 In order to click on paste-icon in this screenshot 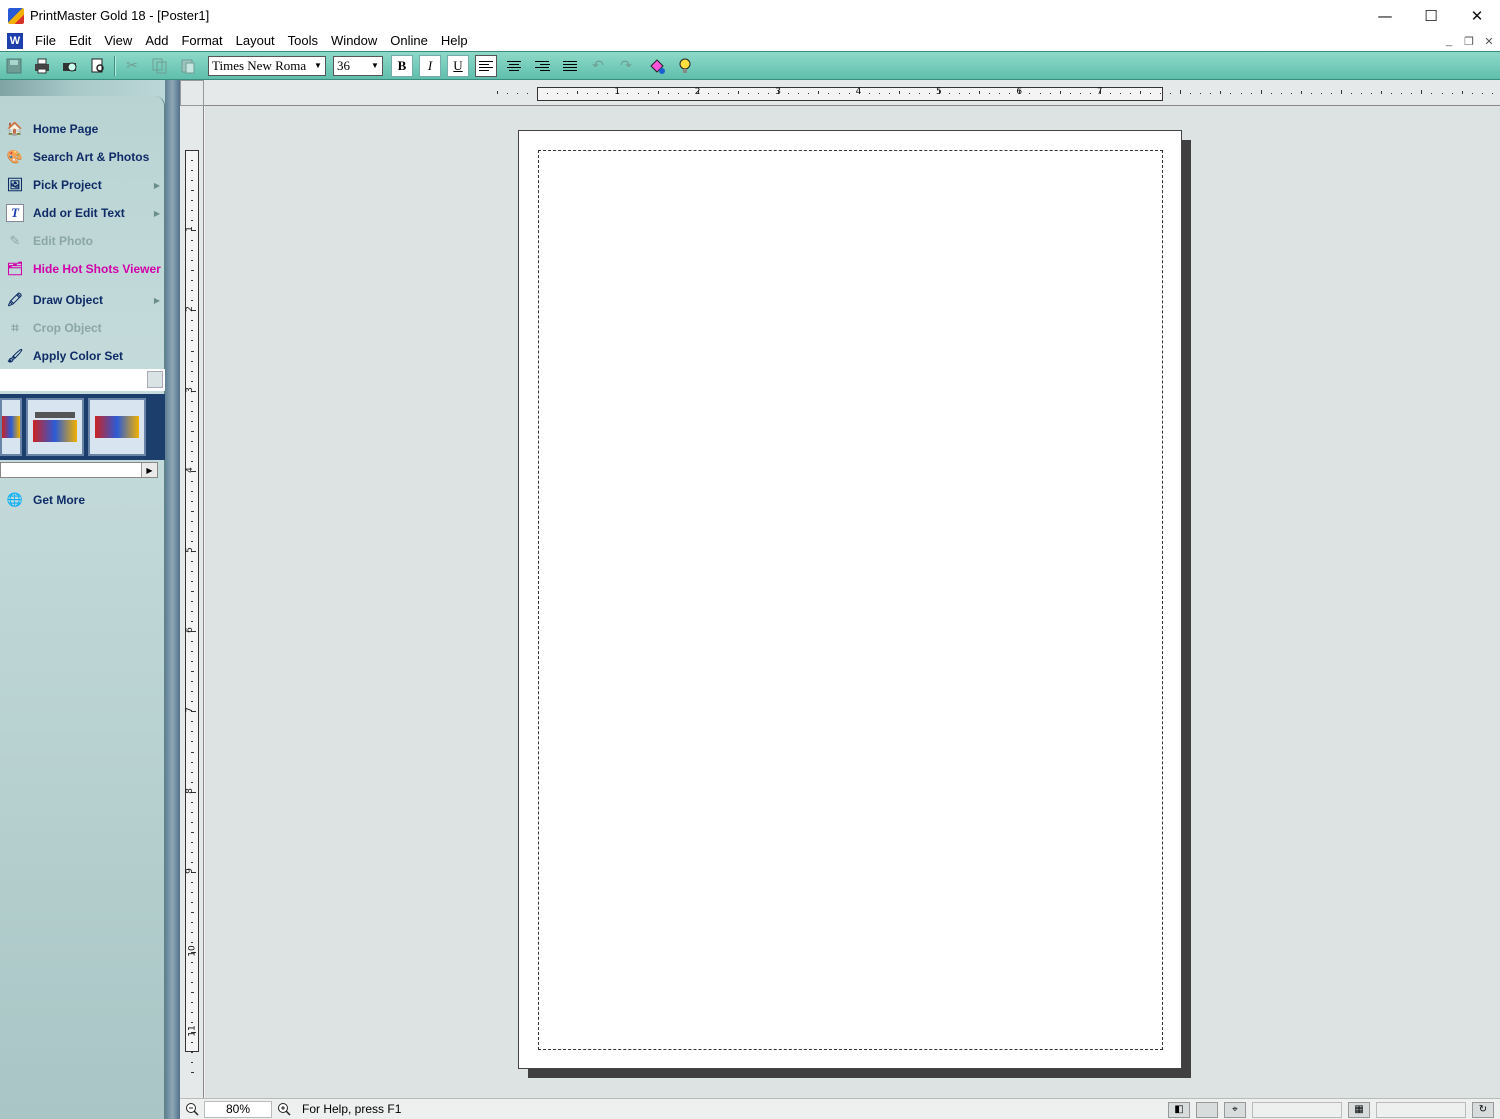, I will do `click(188, 66)`.